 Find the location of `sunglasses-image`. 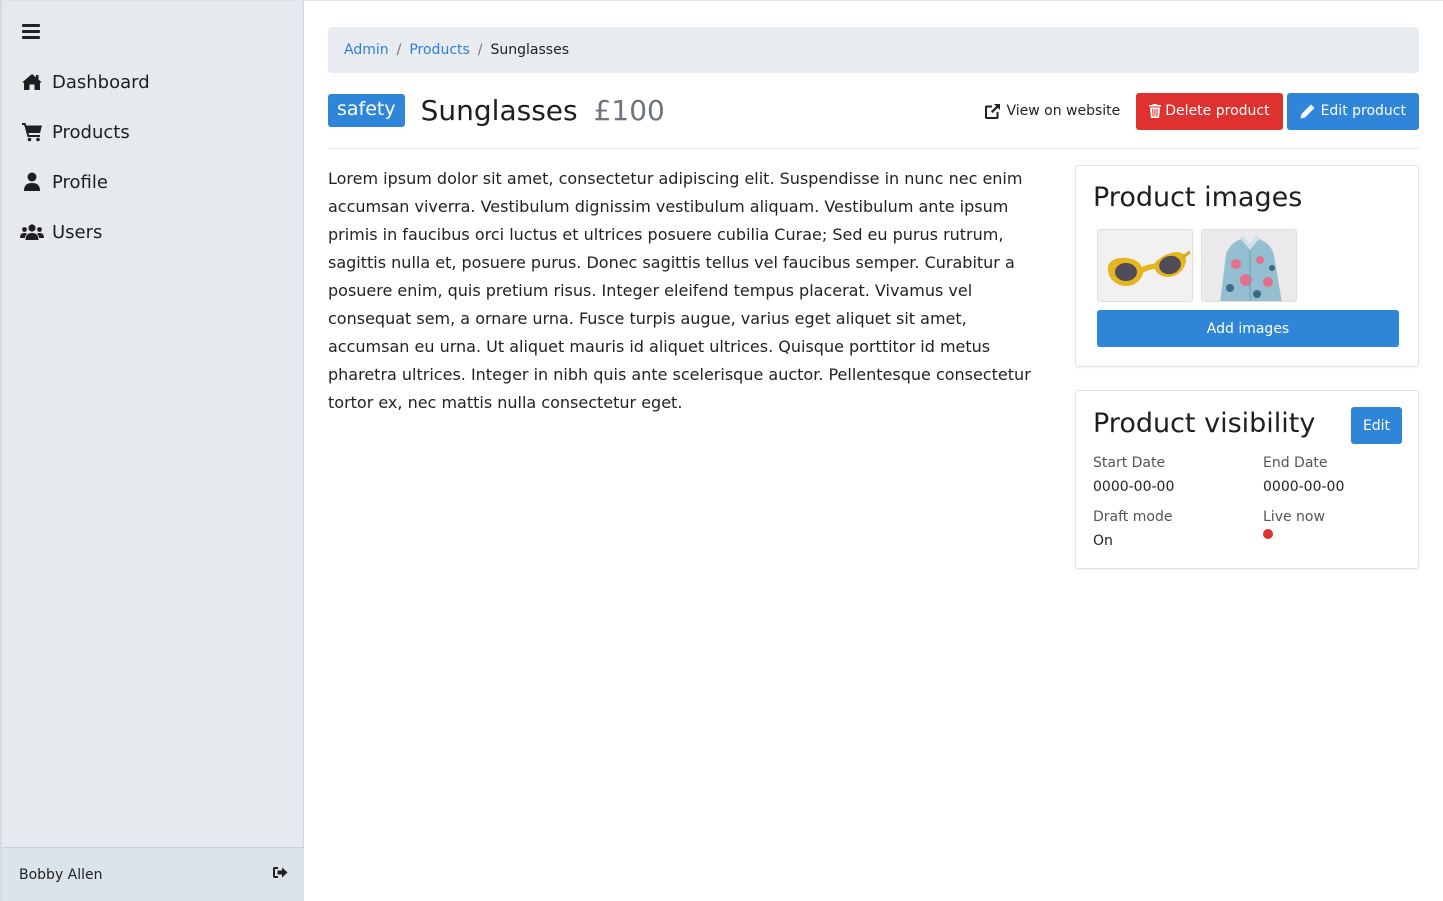

sunglasses-image is located at coordinates (1145, 265).